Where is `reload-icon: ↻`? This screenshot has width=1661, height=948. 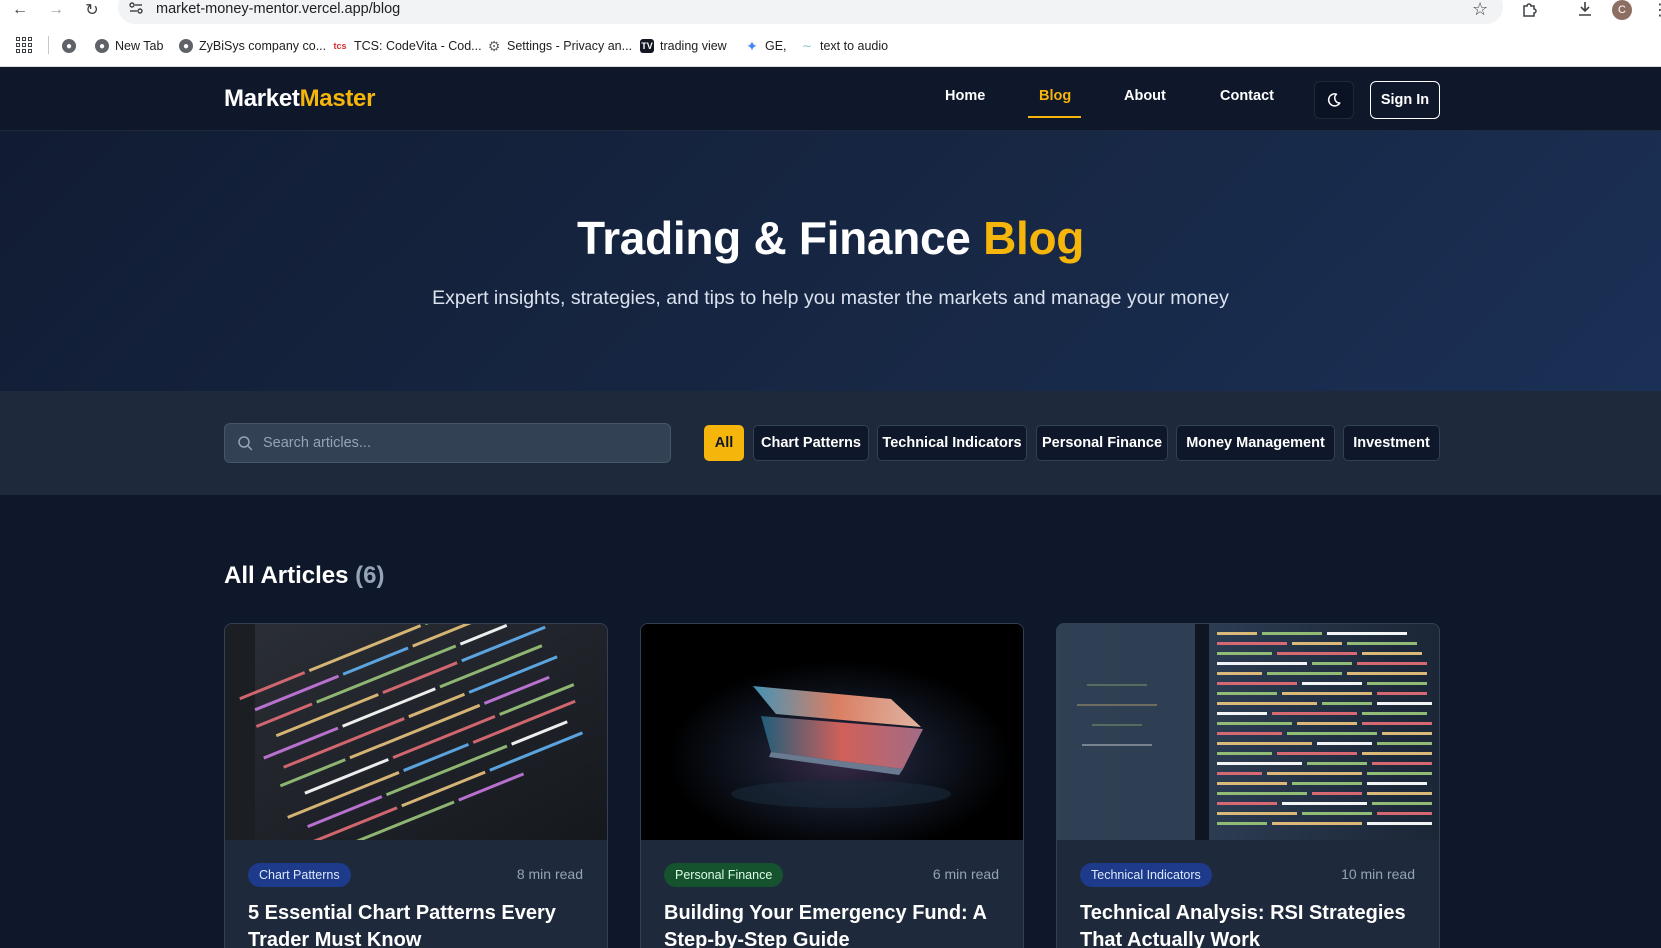
reload-icon: ↻ is located at coordinates (92, 10).